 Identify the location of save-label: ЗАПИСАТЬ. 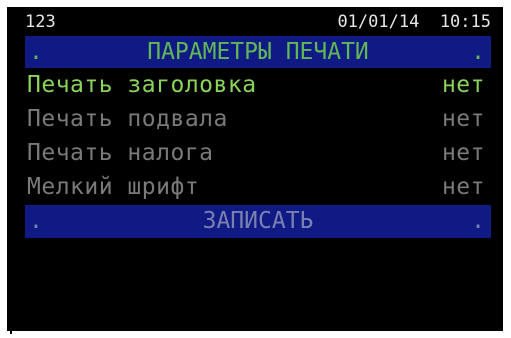
(258, 221).